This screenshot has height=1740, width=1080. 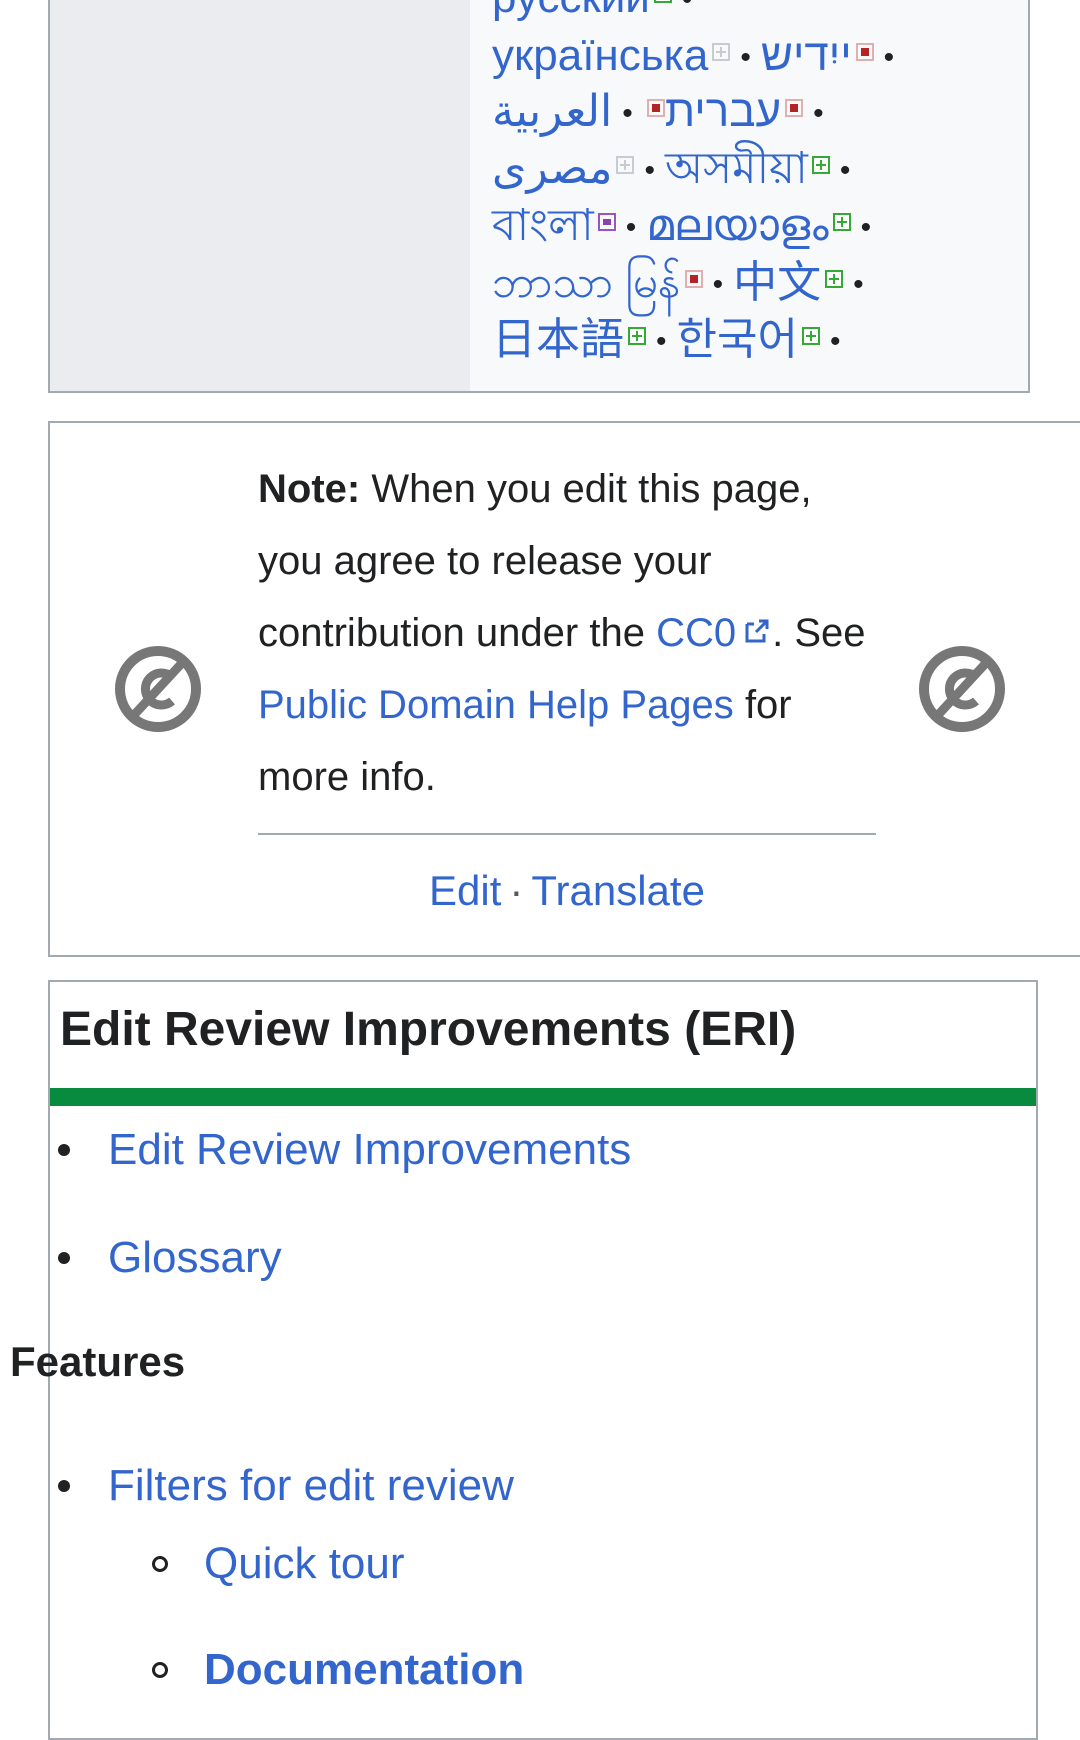 I want to click on eri-link-quick-tour: Quick tour, so click(x=304, y=1563).